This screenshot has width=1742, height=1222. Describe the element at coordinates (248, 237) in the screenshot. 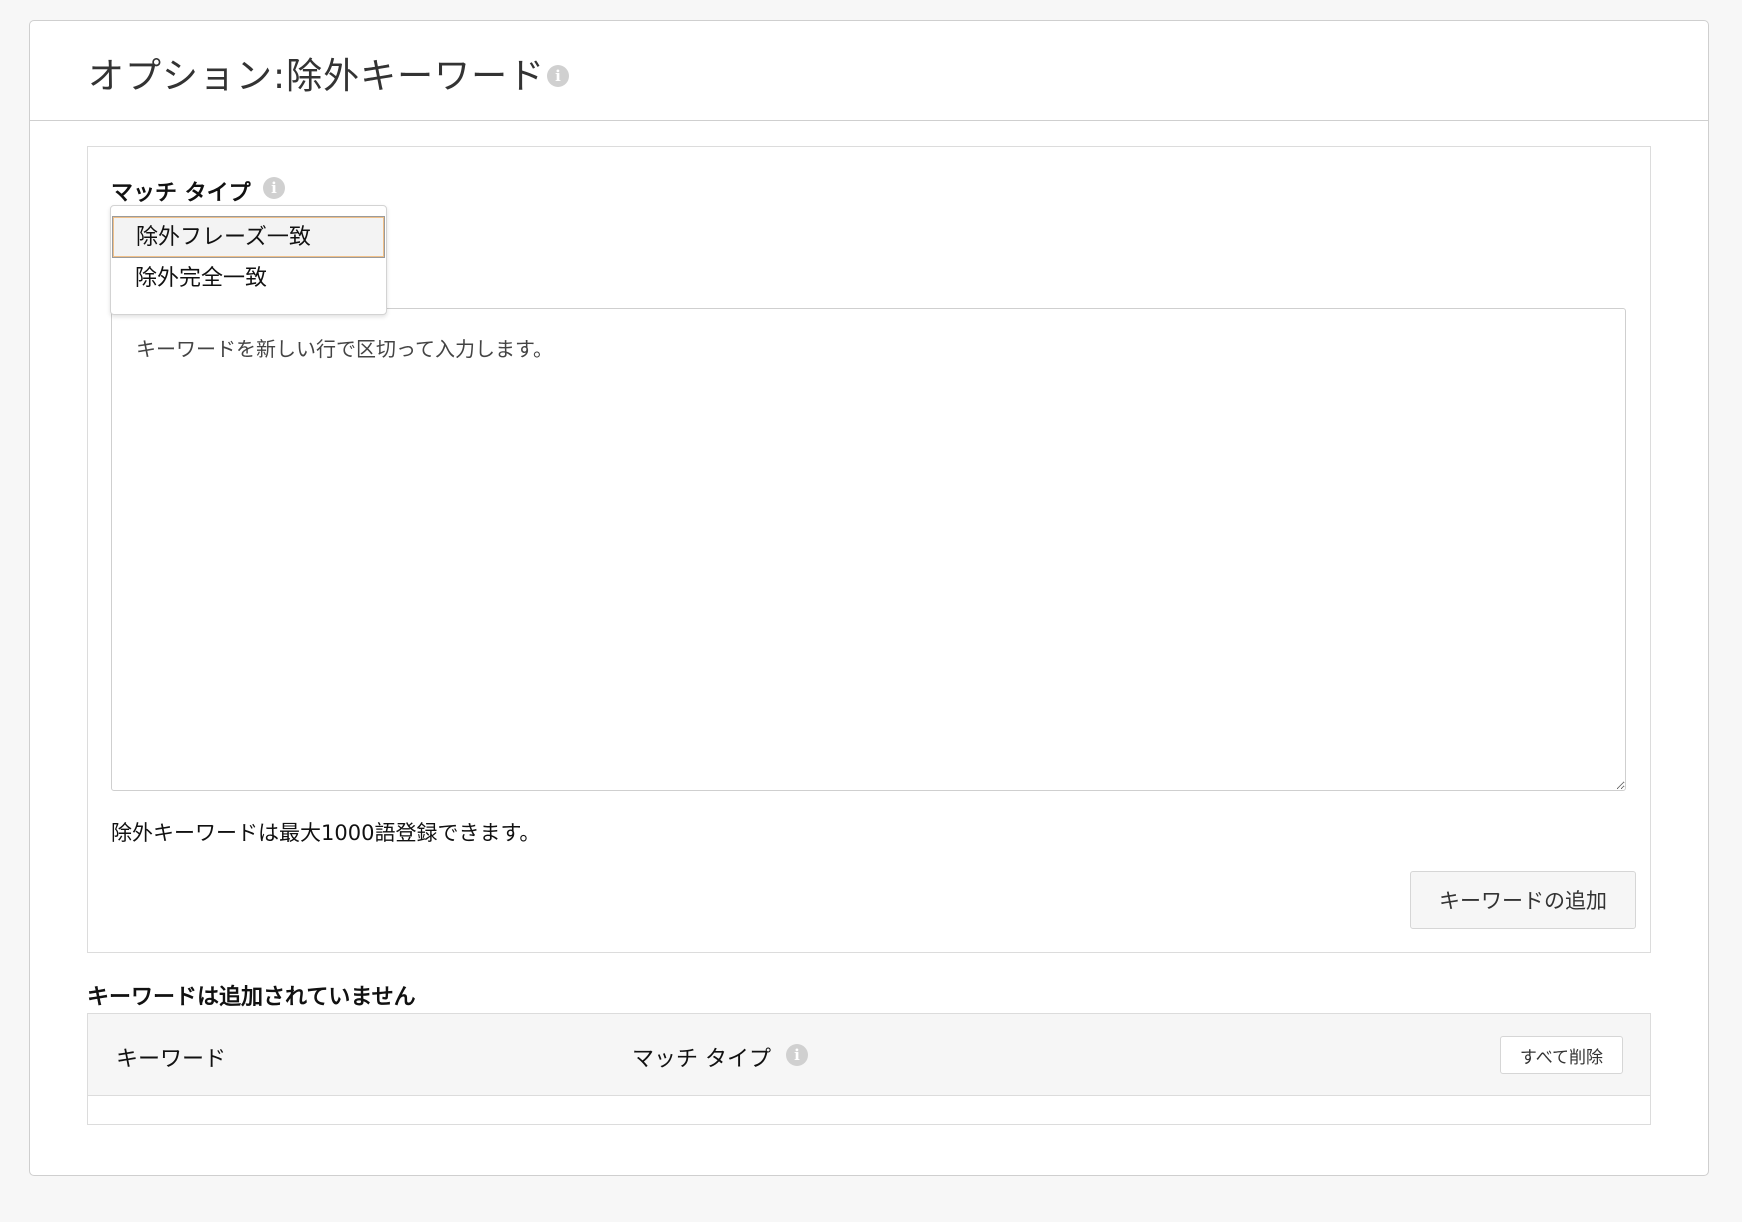

I see `option-negative-phrase: 除外フレーズ一致` at that location.